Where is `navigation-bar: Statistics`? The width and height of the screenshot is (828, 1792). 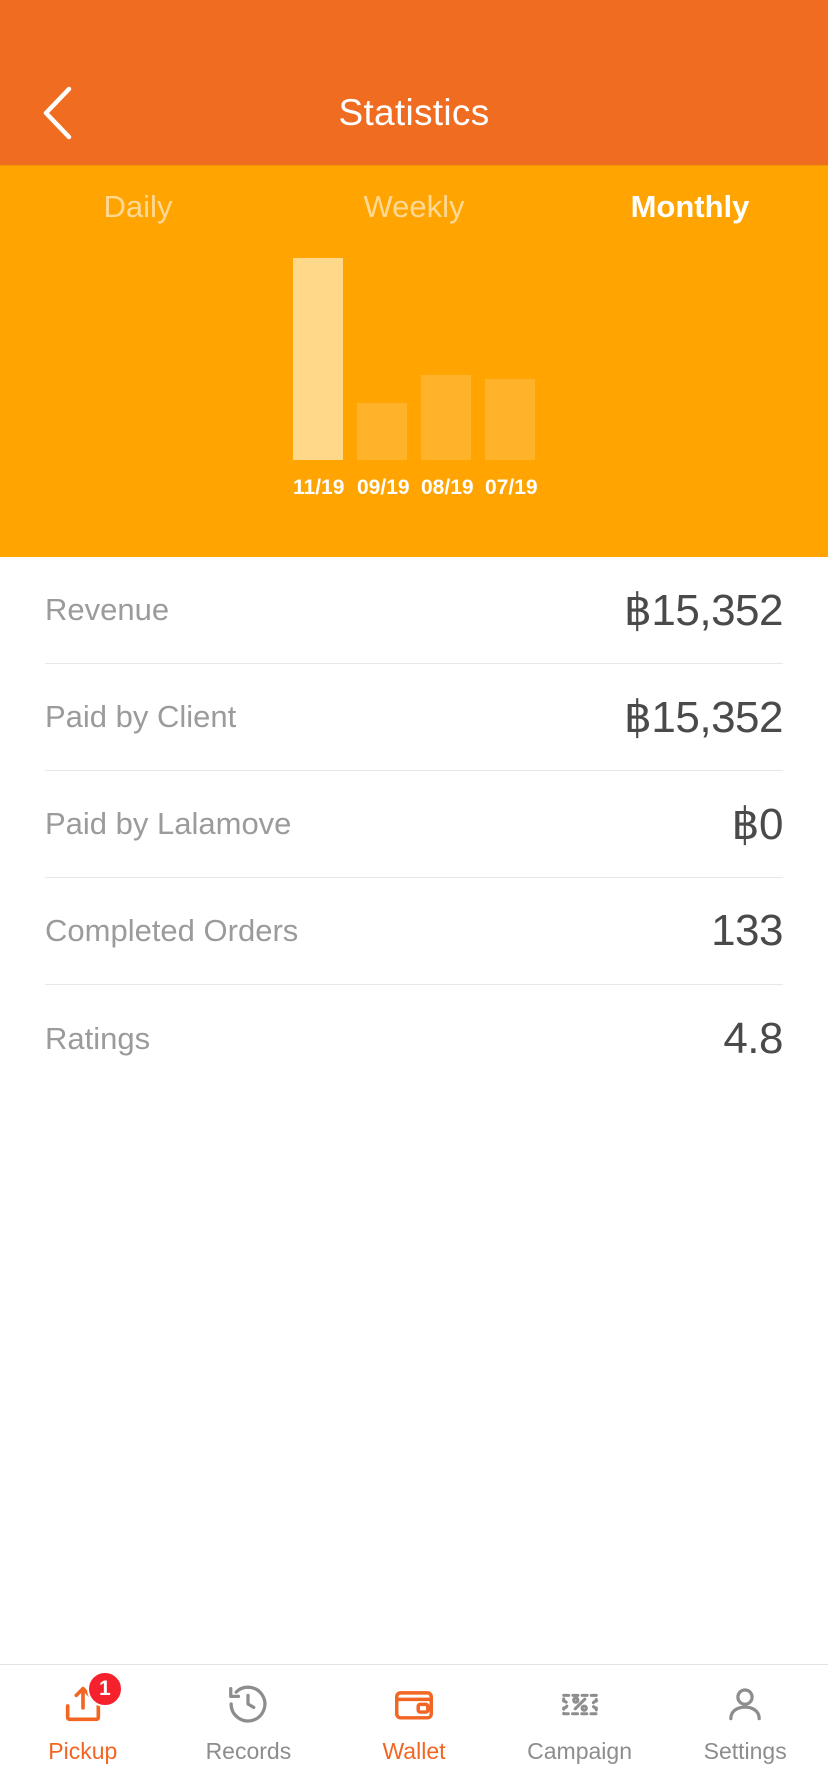 navigation-bar: Statistics is located at coordinates (414, 112).